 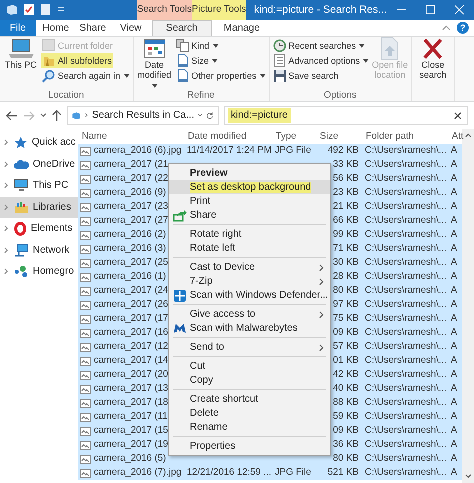 I want to click on size-cell: 57 KB, so click(x=346, y=346).